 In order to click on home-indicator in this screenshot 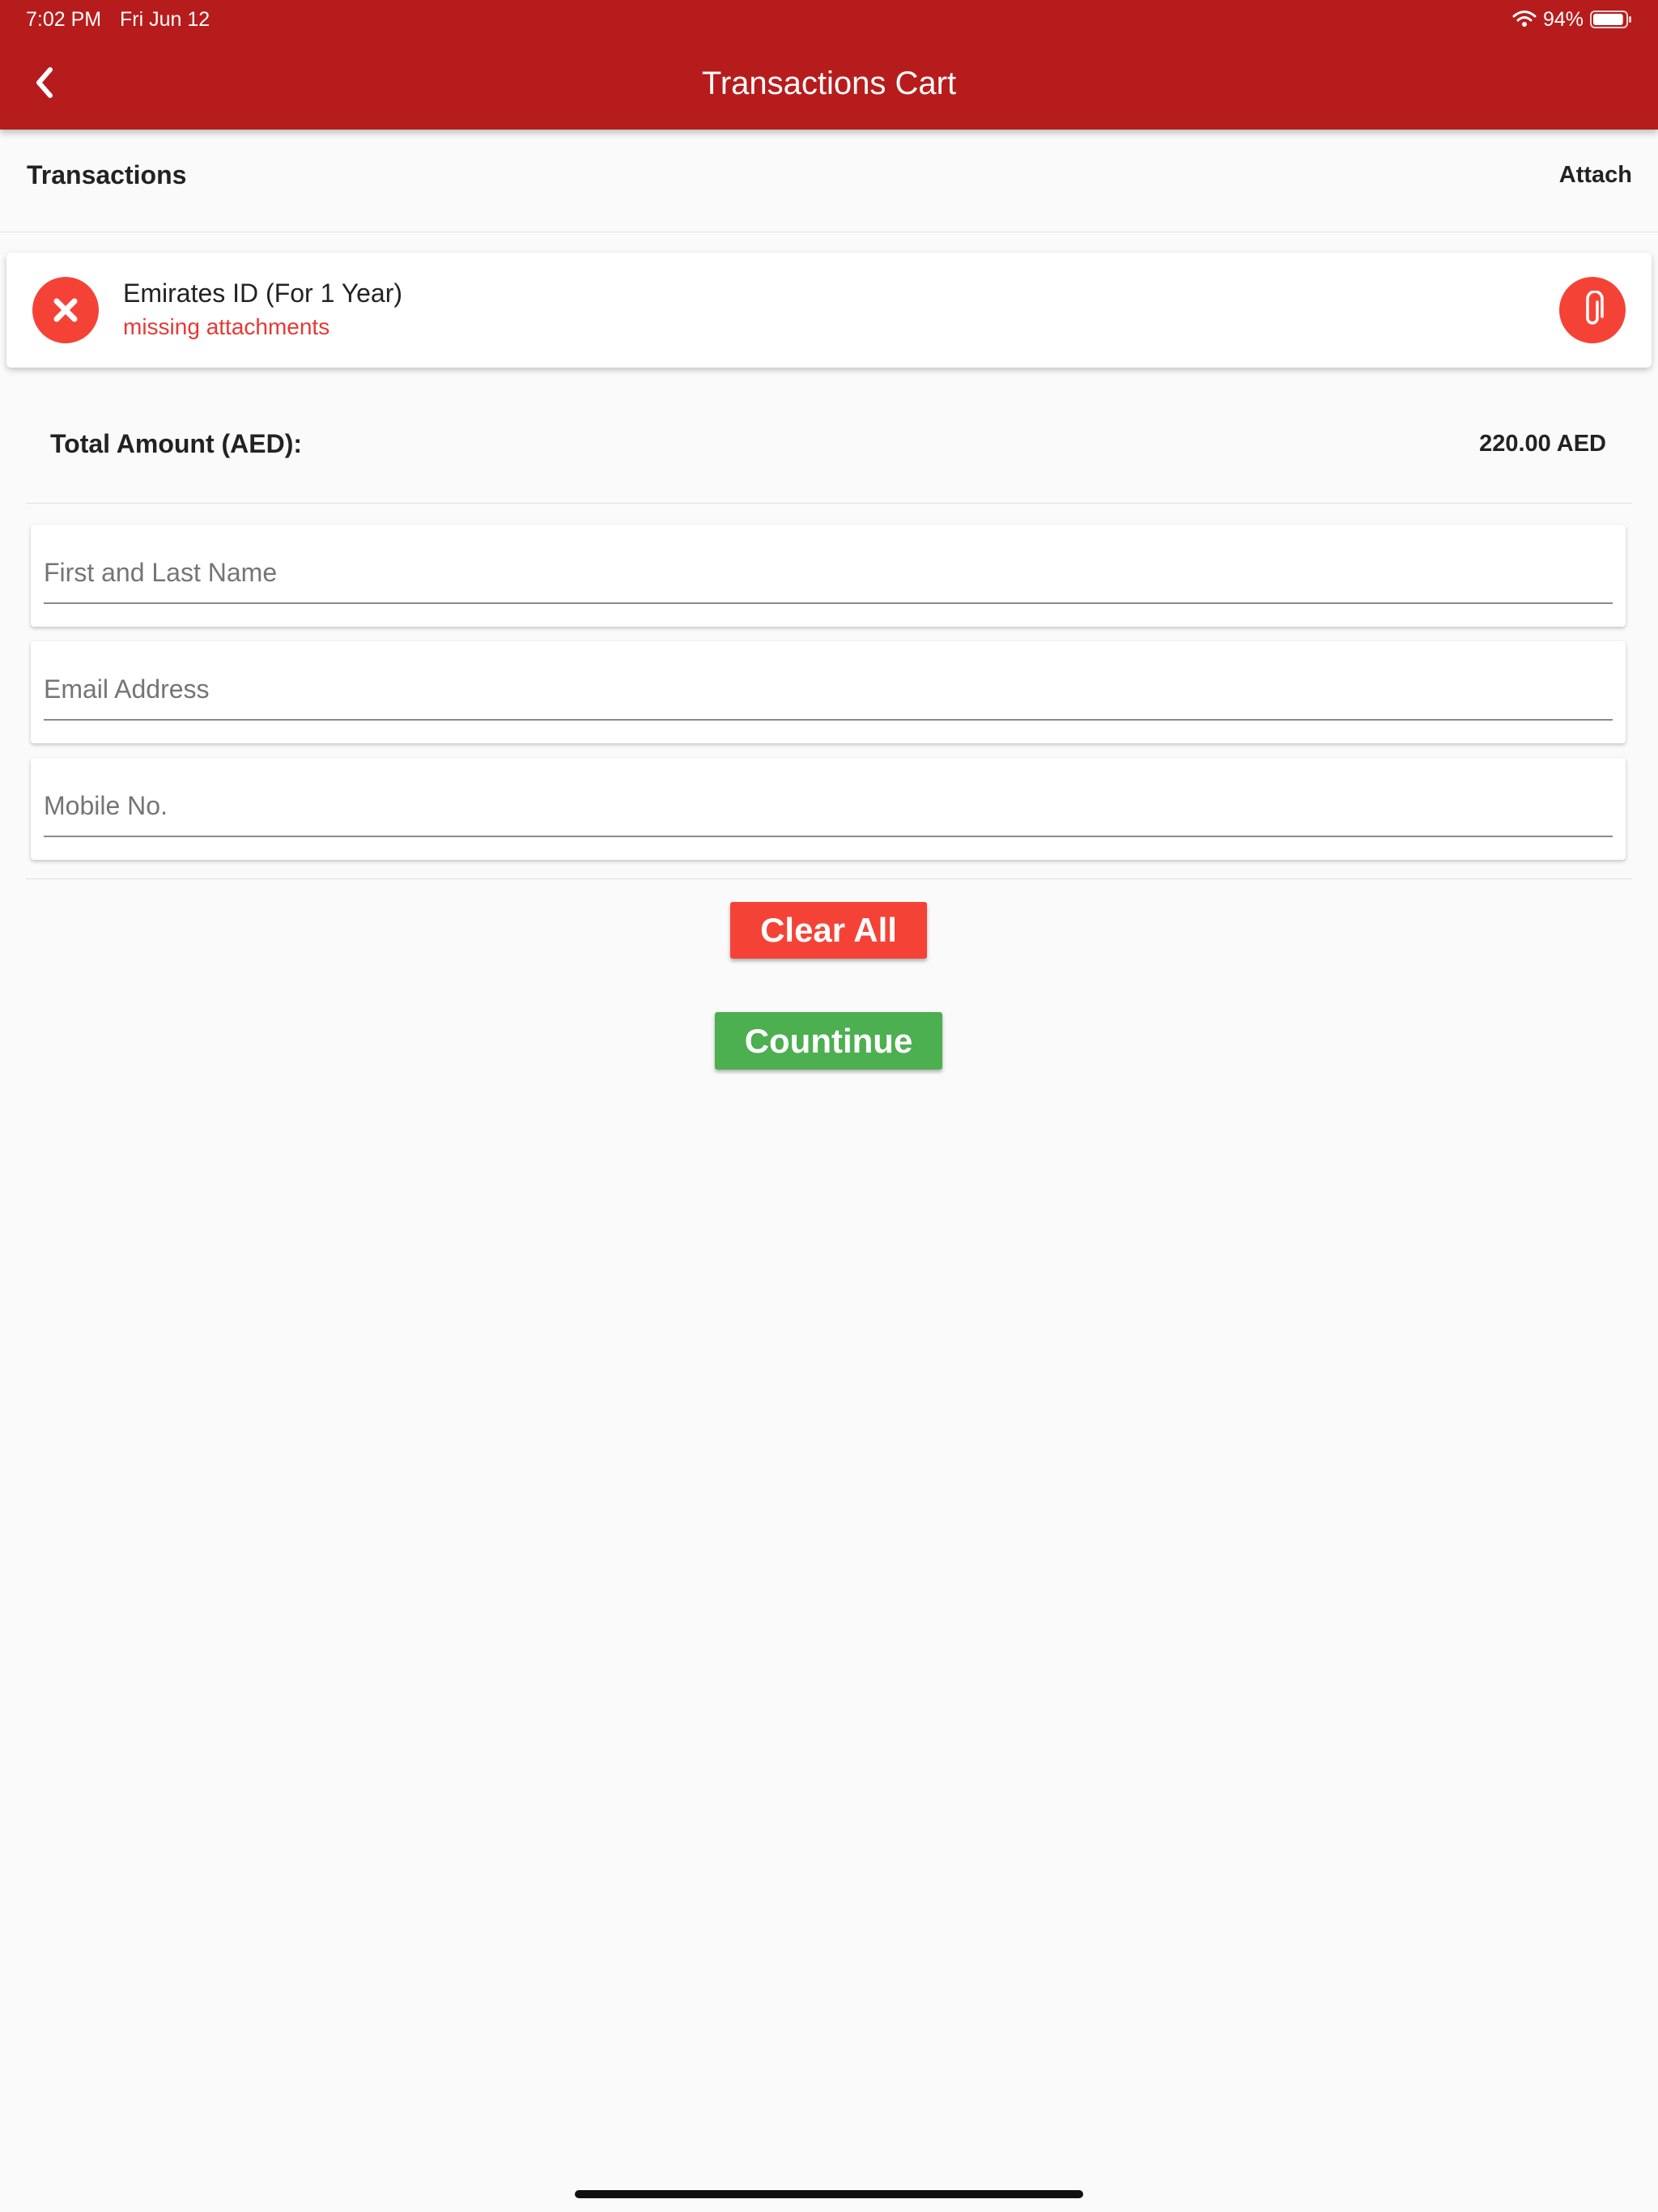, I will do `click(829, 2194)`.